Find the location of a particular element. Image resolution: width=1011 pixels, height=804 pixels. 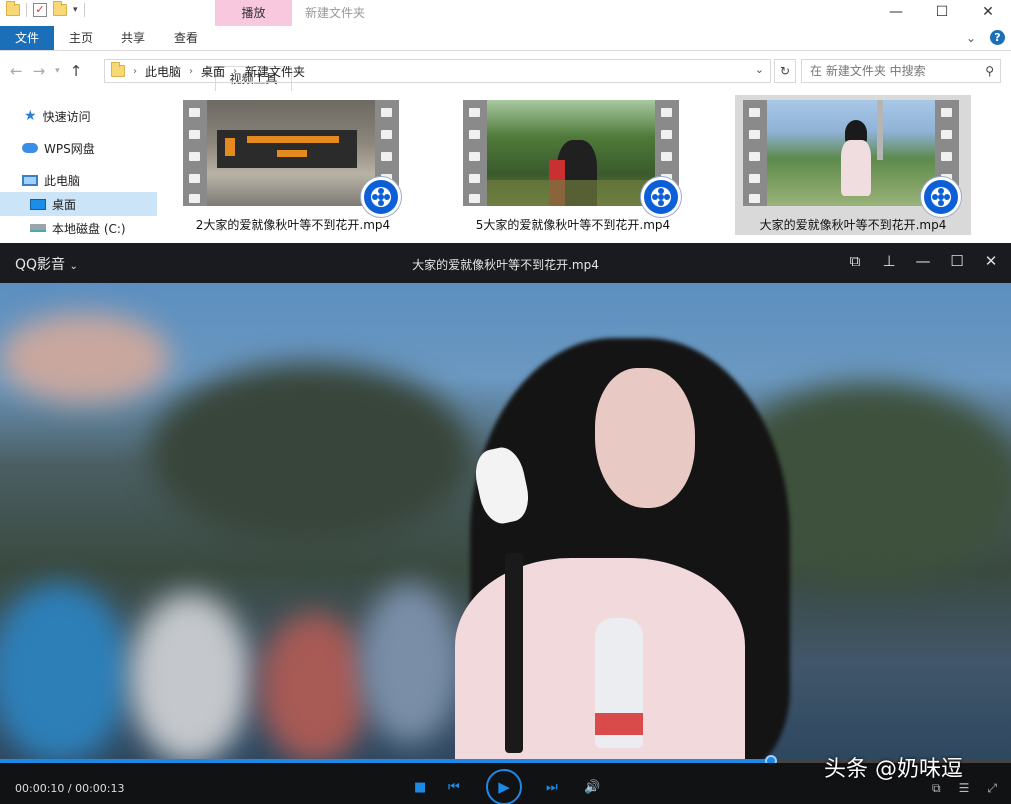

navigation-pane: ★ 快速访问 WPS网盘 此电脑 桌面 本地磁盘 (C:) is located at coordinates (78, 171).